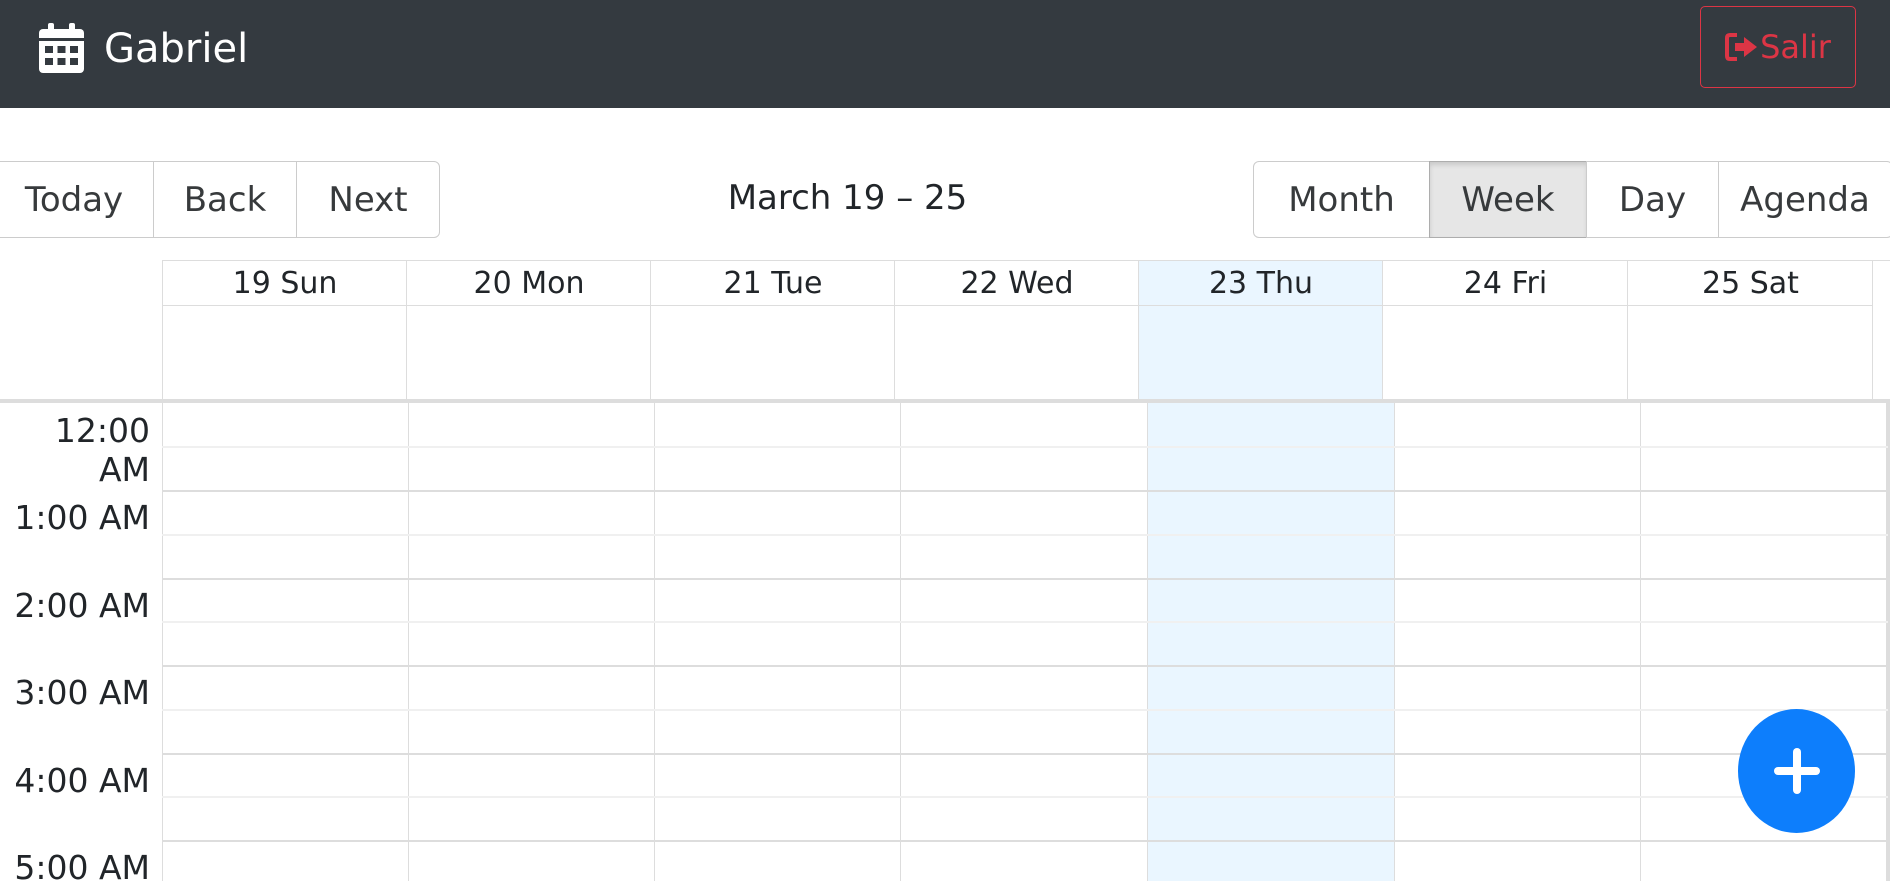 This screenshot has width=1890, height=881. I want to click on next-button: Next, so click(368, 199).